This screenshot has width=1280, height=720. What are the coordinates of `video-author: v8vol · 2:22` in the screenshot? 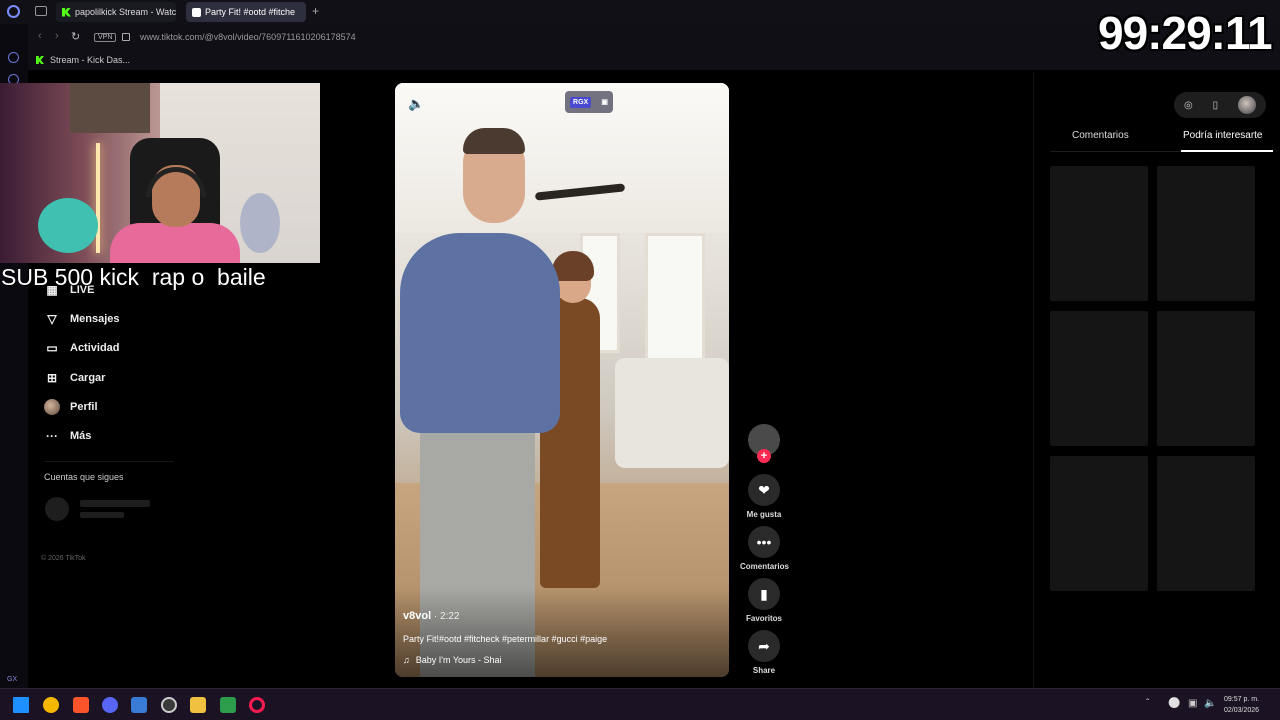 It's located at (431, 616).